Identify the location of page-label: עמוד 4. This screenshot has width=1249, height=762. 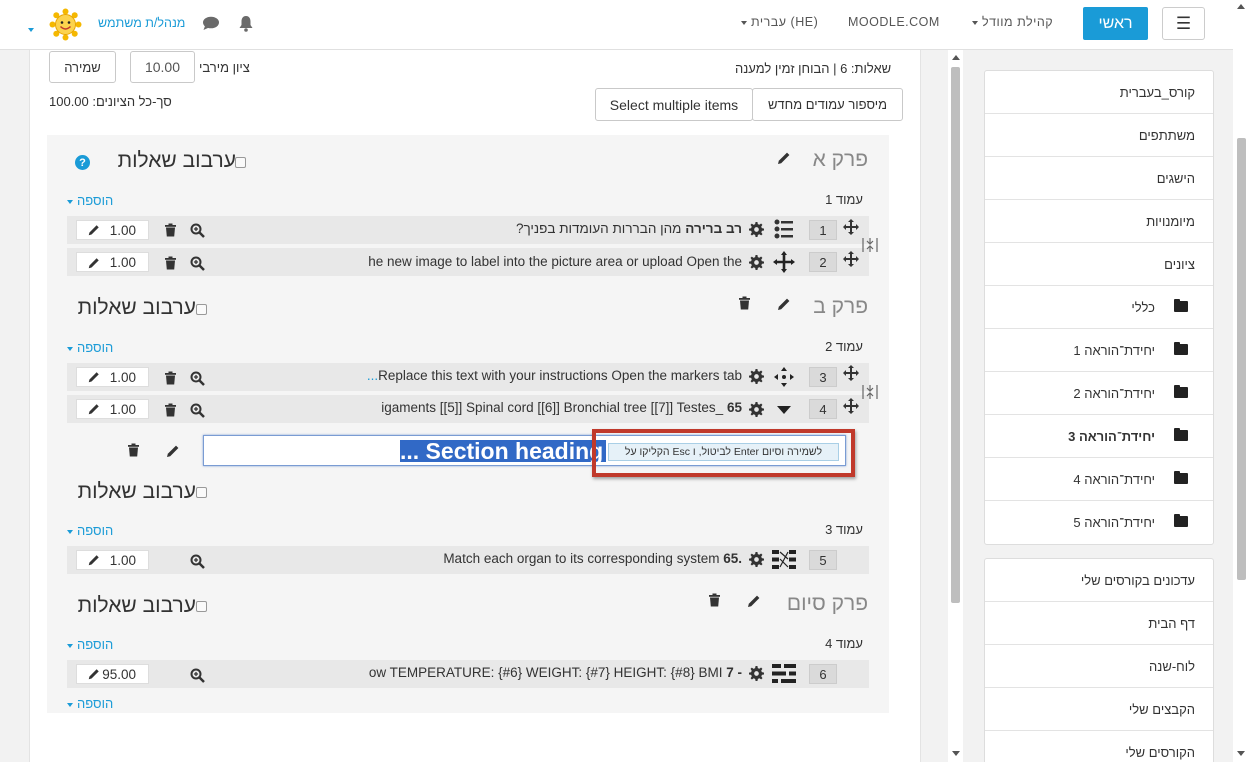
(844, 643).